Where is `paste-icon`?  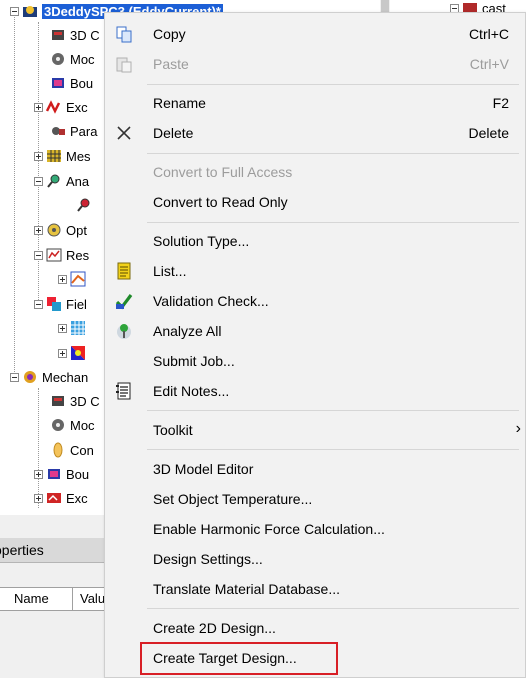
paste-icon is located at coordinates (124, 65).